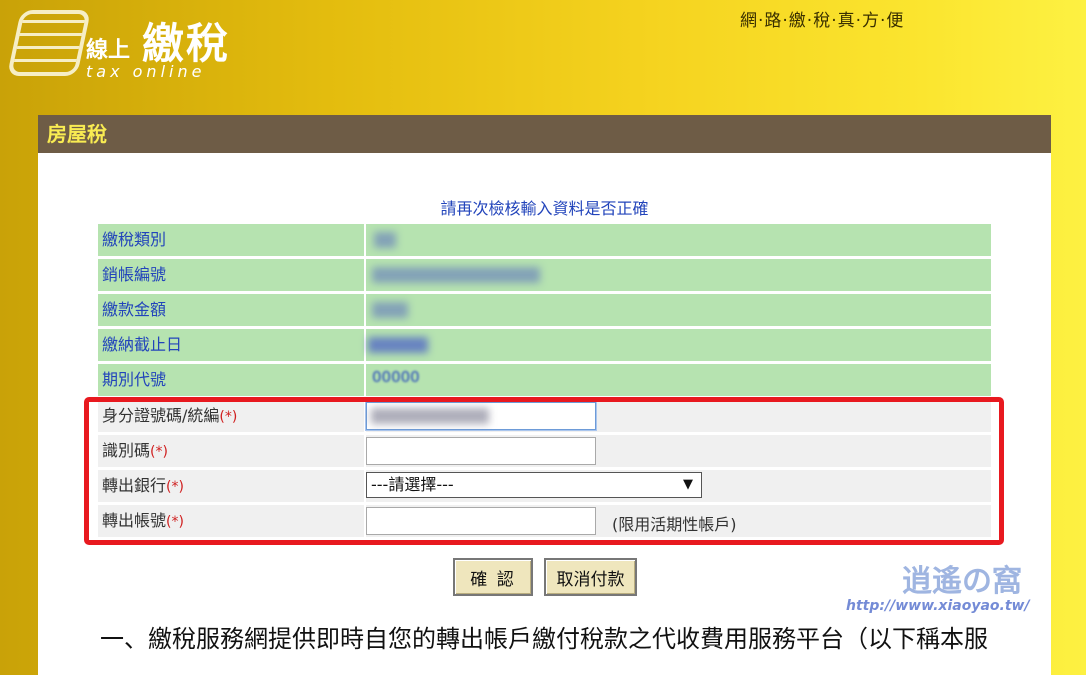 This screenshot has height=675, width=1086. I want to click on period-code-value: 00000, so click(396, 377).